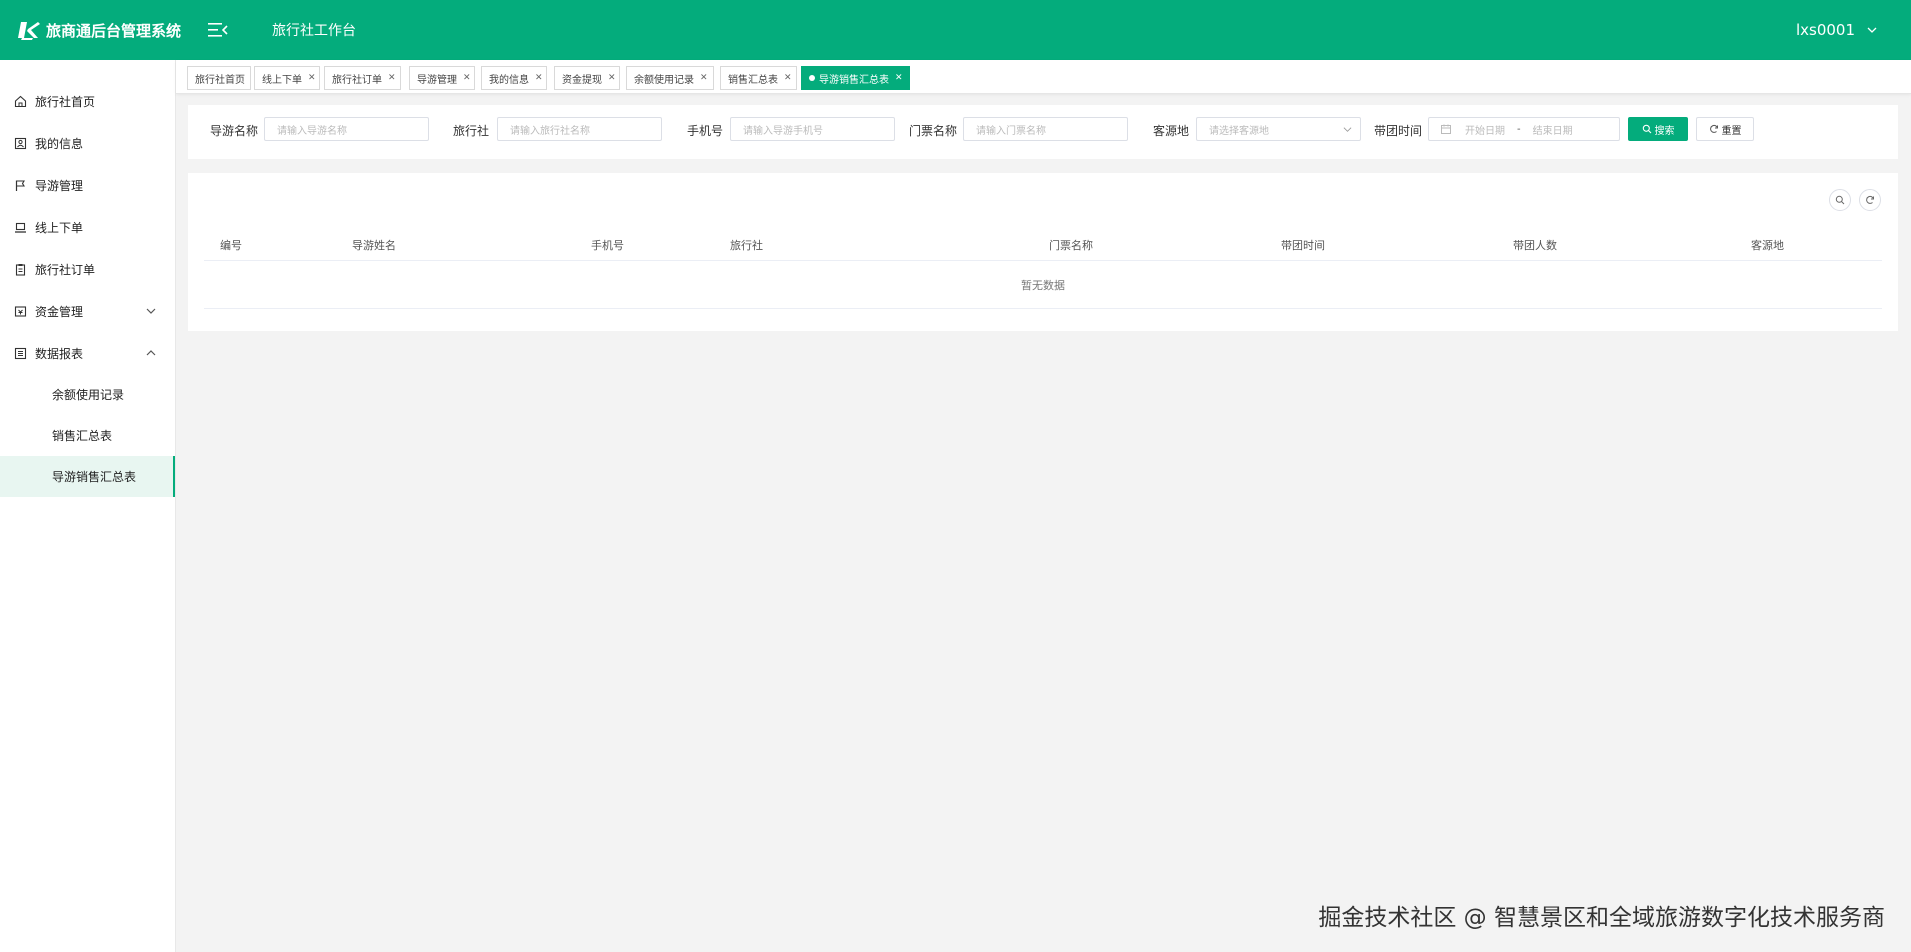 The width and height of the screenshot is (1911, 952). Describe the element at coordinates (1043, 243) in the screenshot. I see `table-header: 编号 导游姓名 手机号 旅行社 门票名称 带团时间 带团人数 客源地` at that location.